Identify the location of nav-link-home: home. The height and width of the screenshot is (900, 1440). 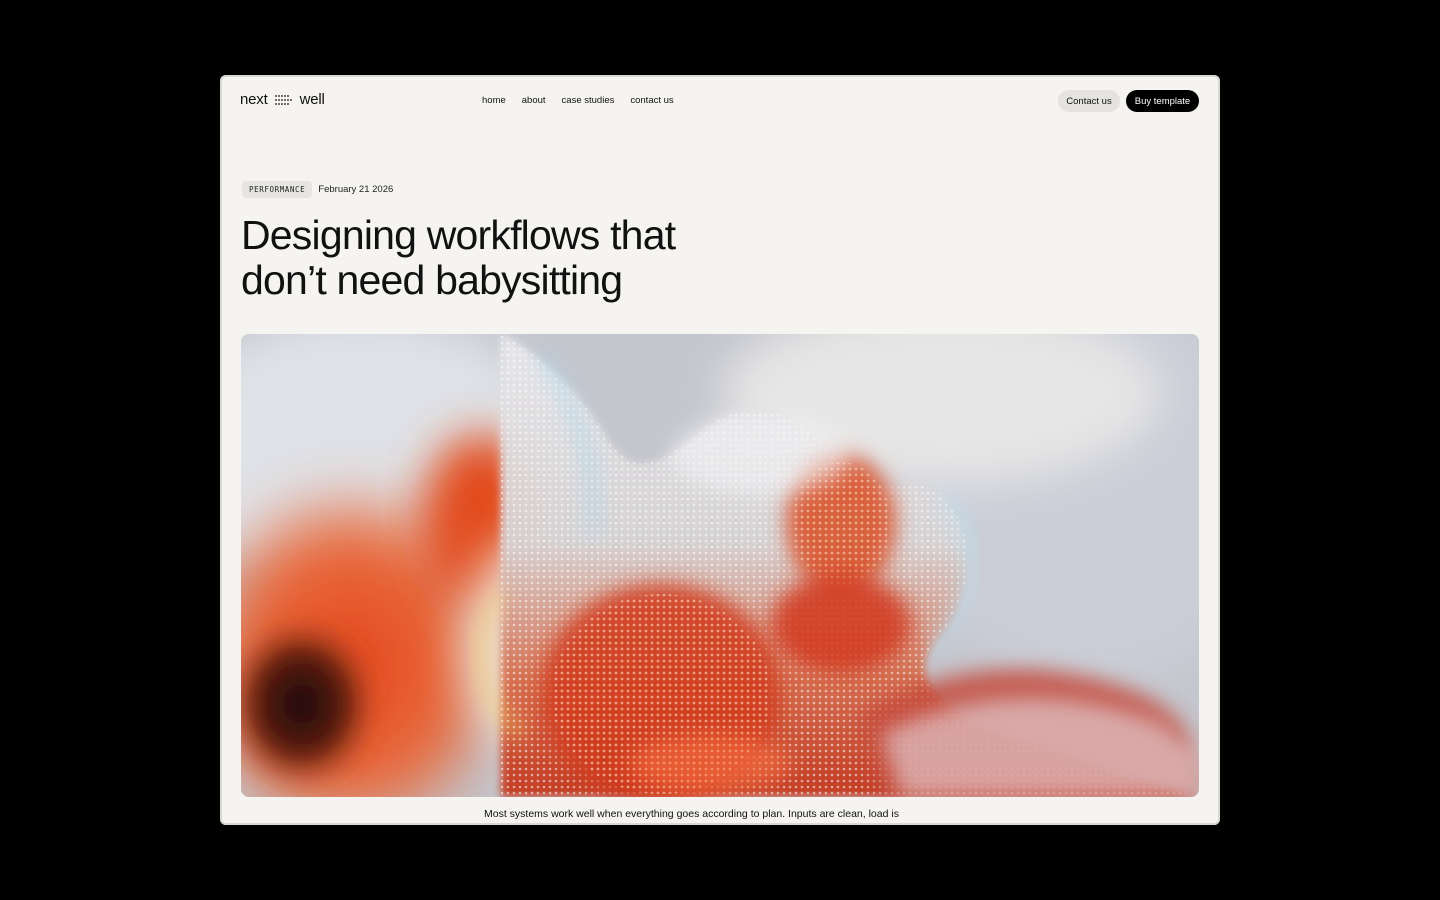
(494, 100).